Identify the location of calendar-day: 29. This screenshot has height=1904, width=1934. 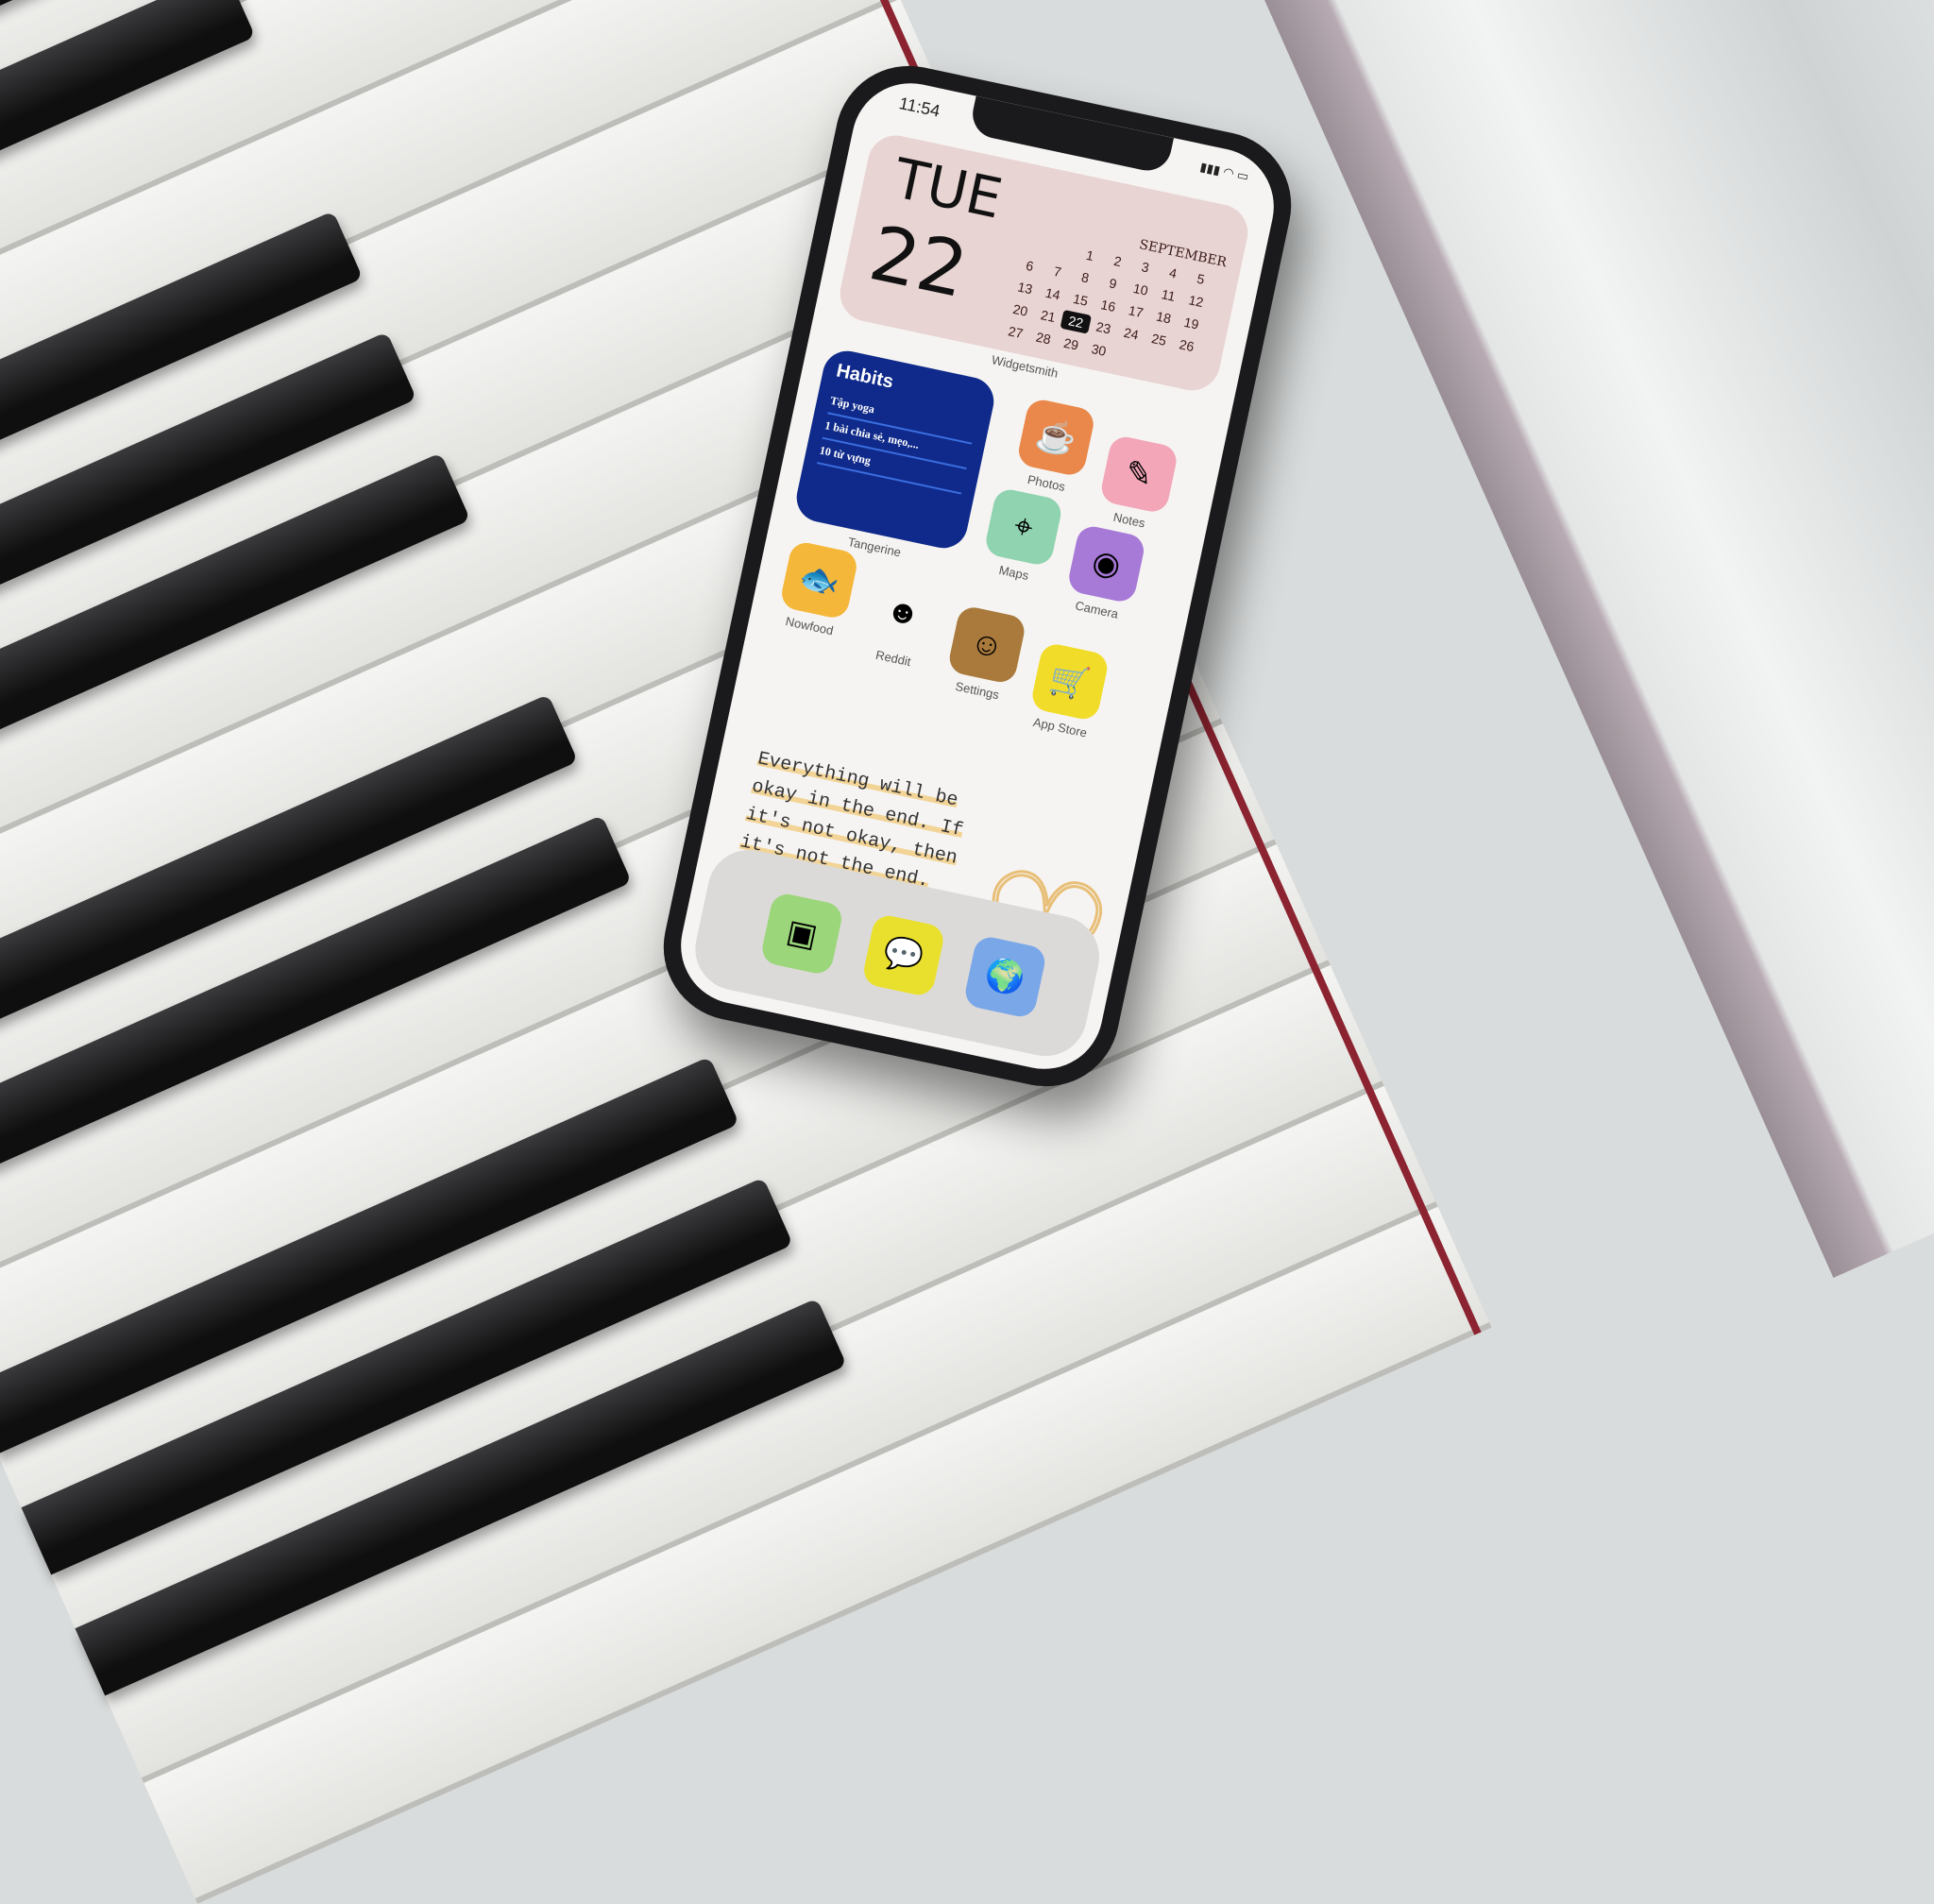
(1071, 343).